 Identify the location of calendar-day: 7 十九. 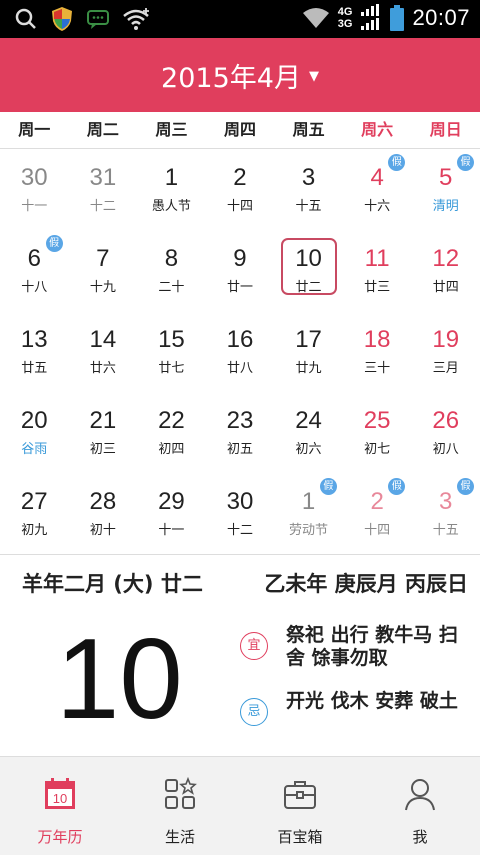
(103, 269).